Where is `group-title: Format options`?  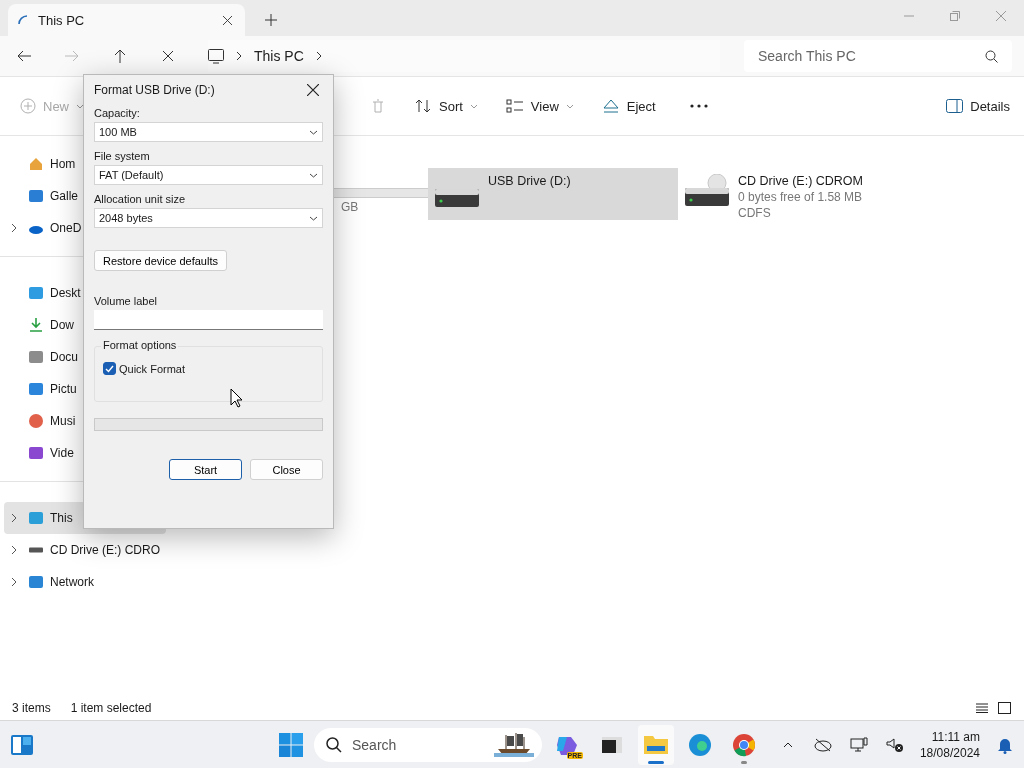
group-title: Format options is located at coordinates (140, 345).